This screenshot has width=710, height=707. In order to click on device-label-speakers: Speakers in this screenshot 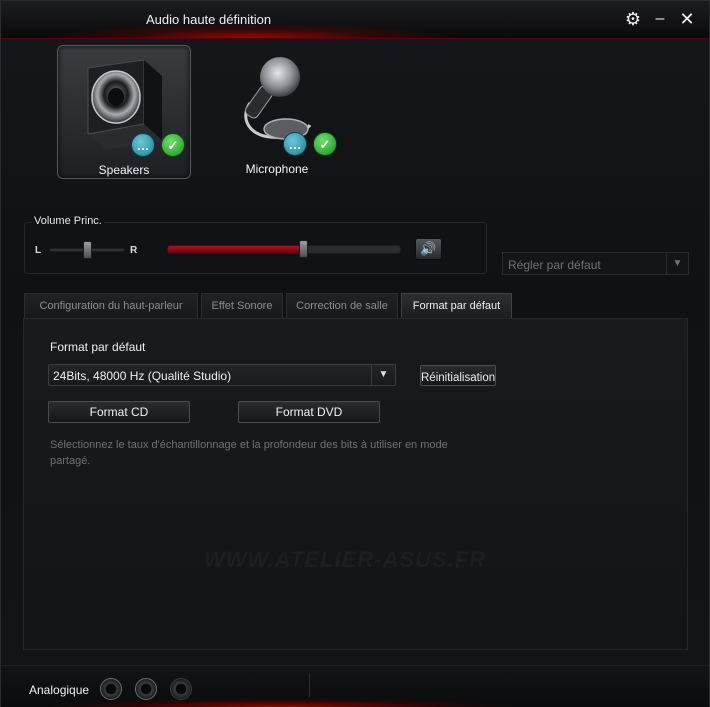, I will do `click(124, 170)`.